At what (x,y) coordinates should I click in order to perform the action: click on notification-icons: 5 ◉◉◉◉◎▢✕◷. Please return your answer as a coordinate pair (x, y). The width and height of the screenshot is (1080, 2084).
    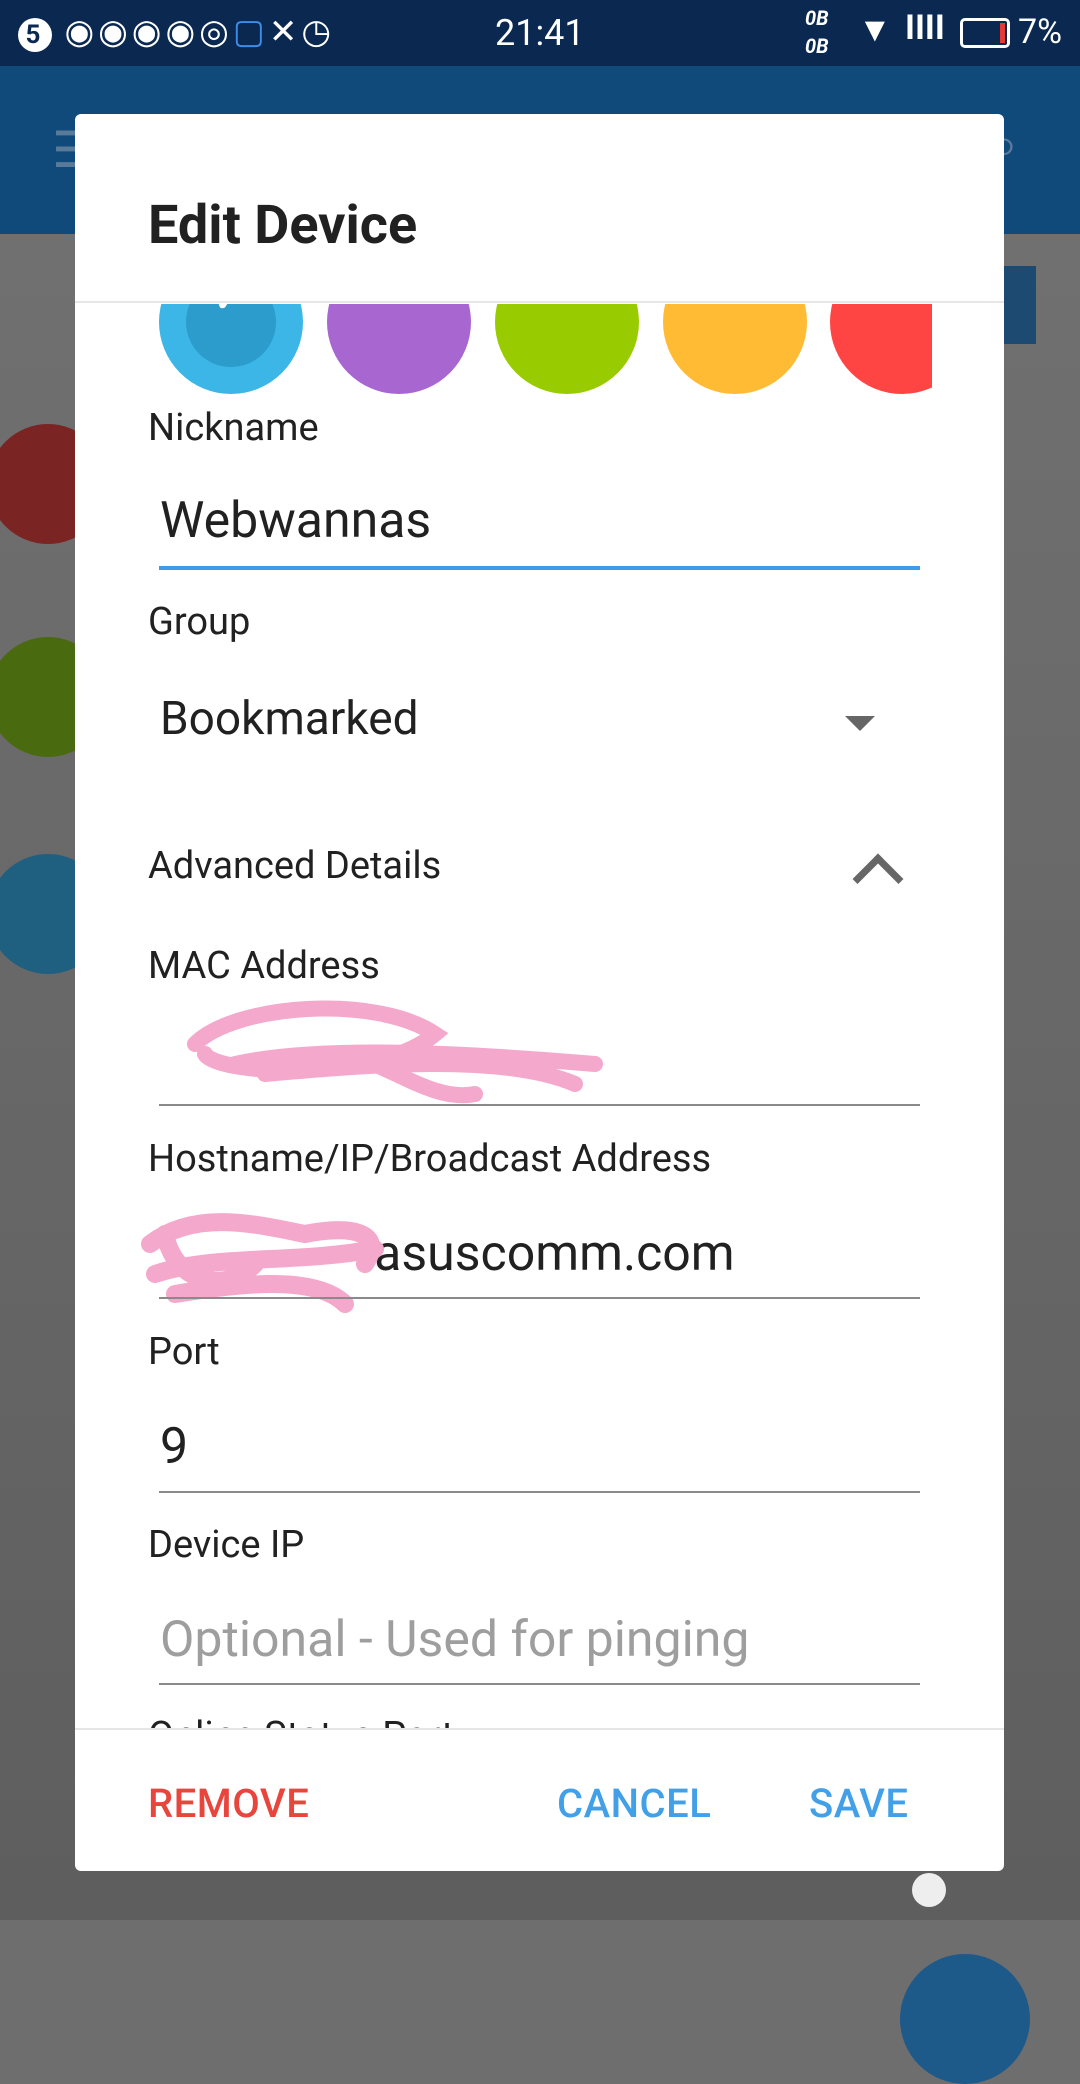
    Looking at the image, I should click on (176, 32).